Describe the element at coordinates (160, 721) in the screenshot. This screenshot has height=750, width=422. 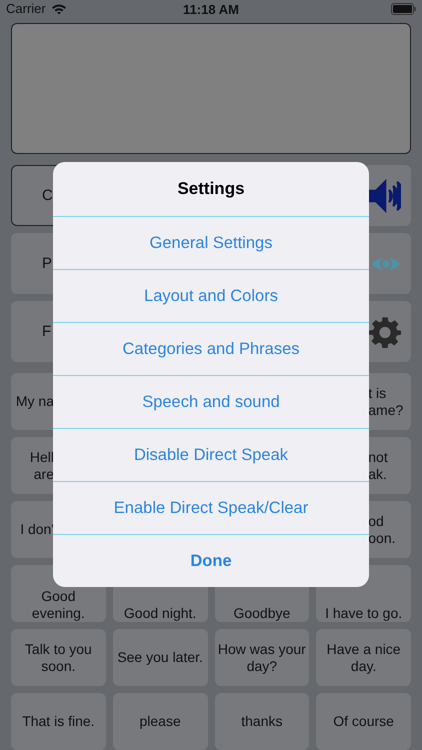
I see `phrase-button: please` at that location.